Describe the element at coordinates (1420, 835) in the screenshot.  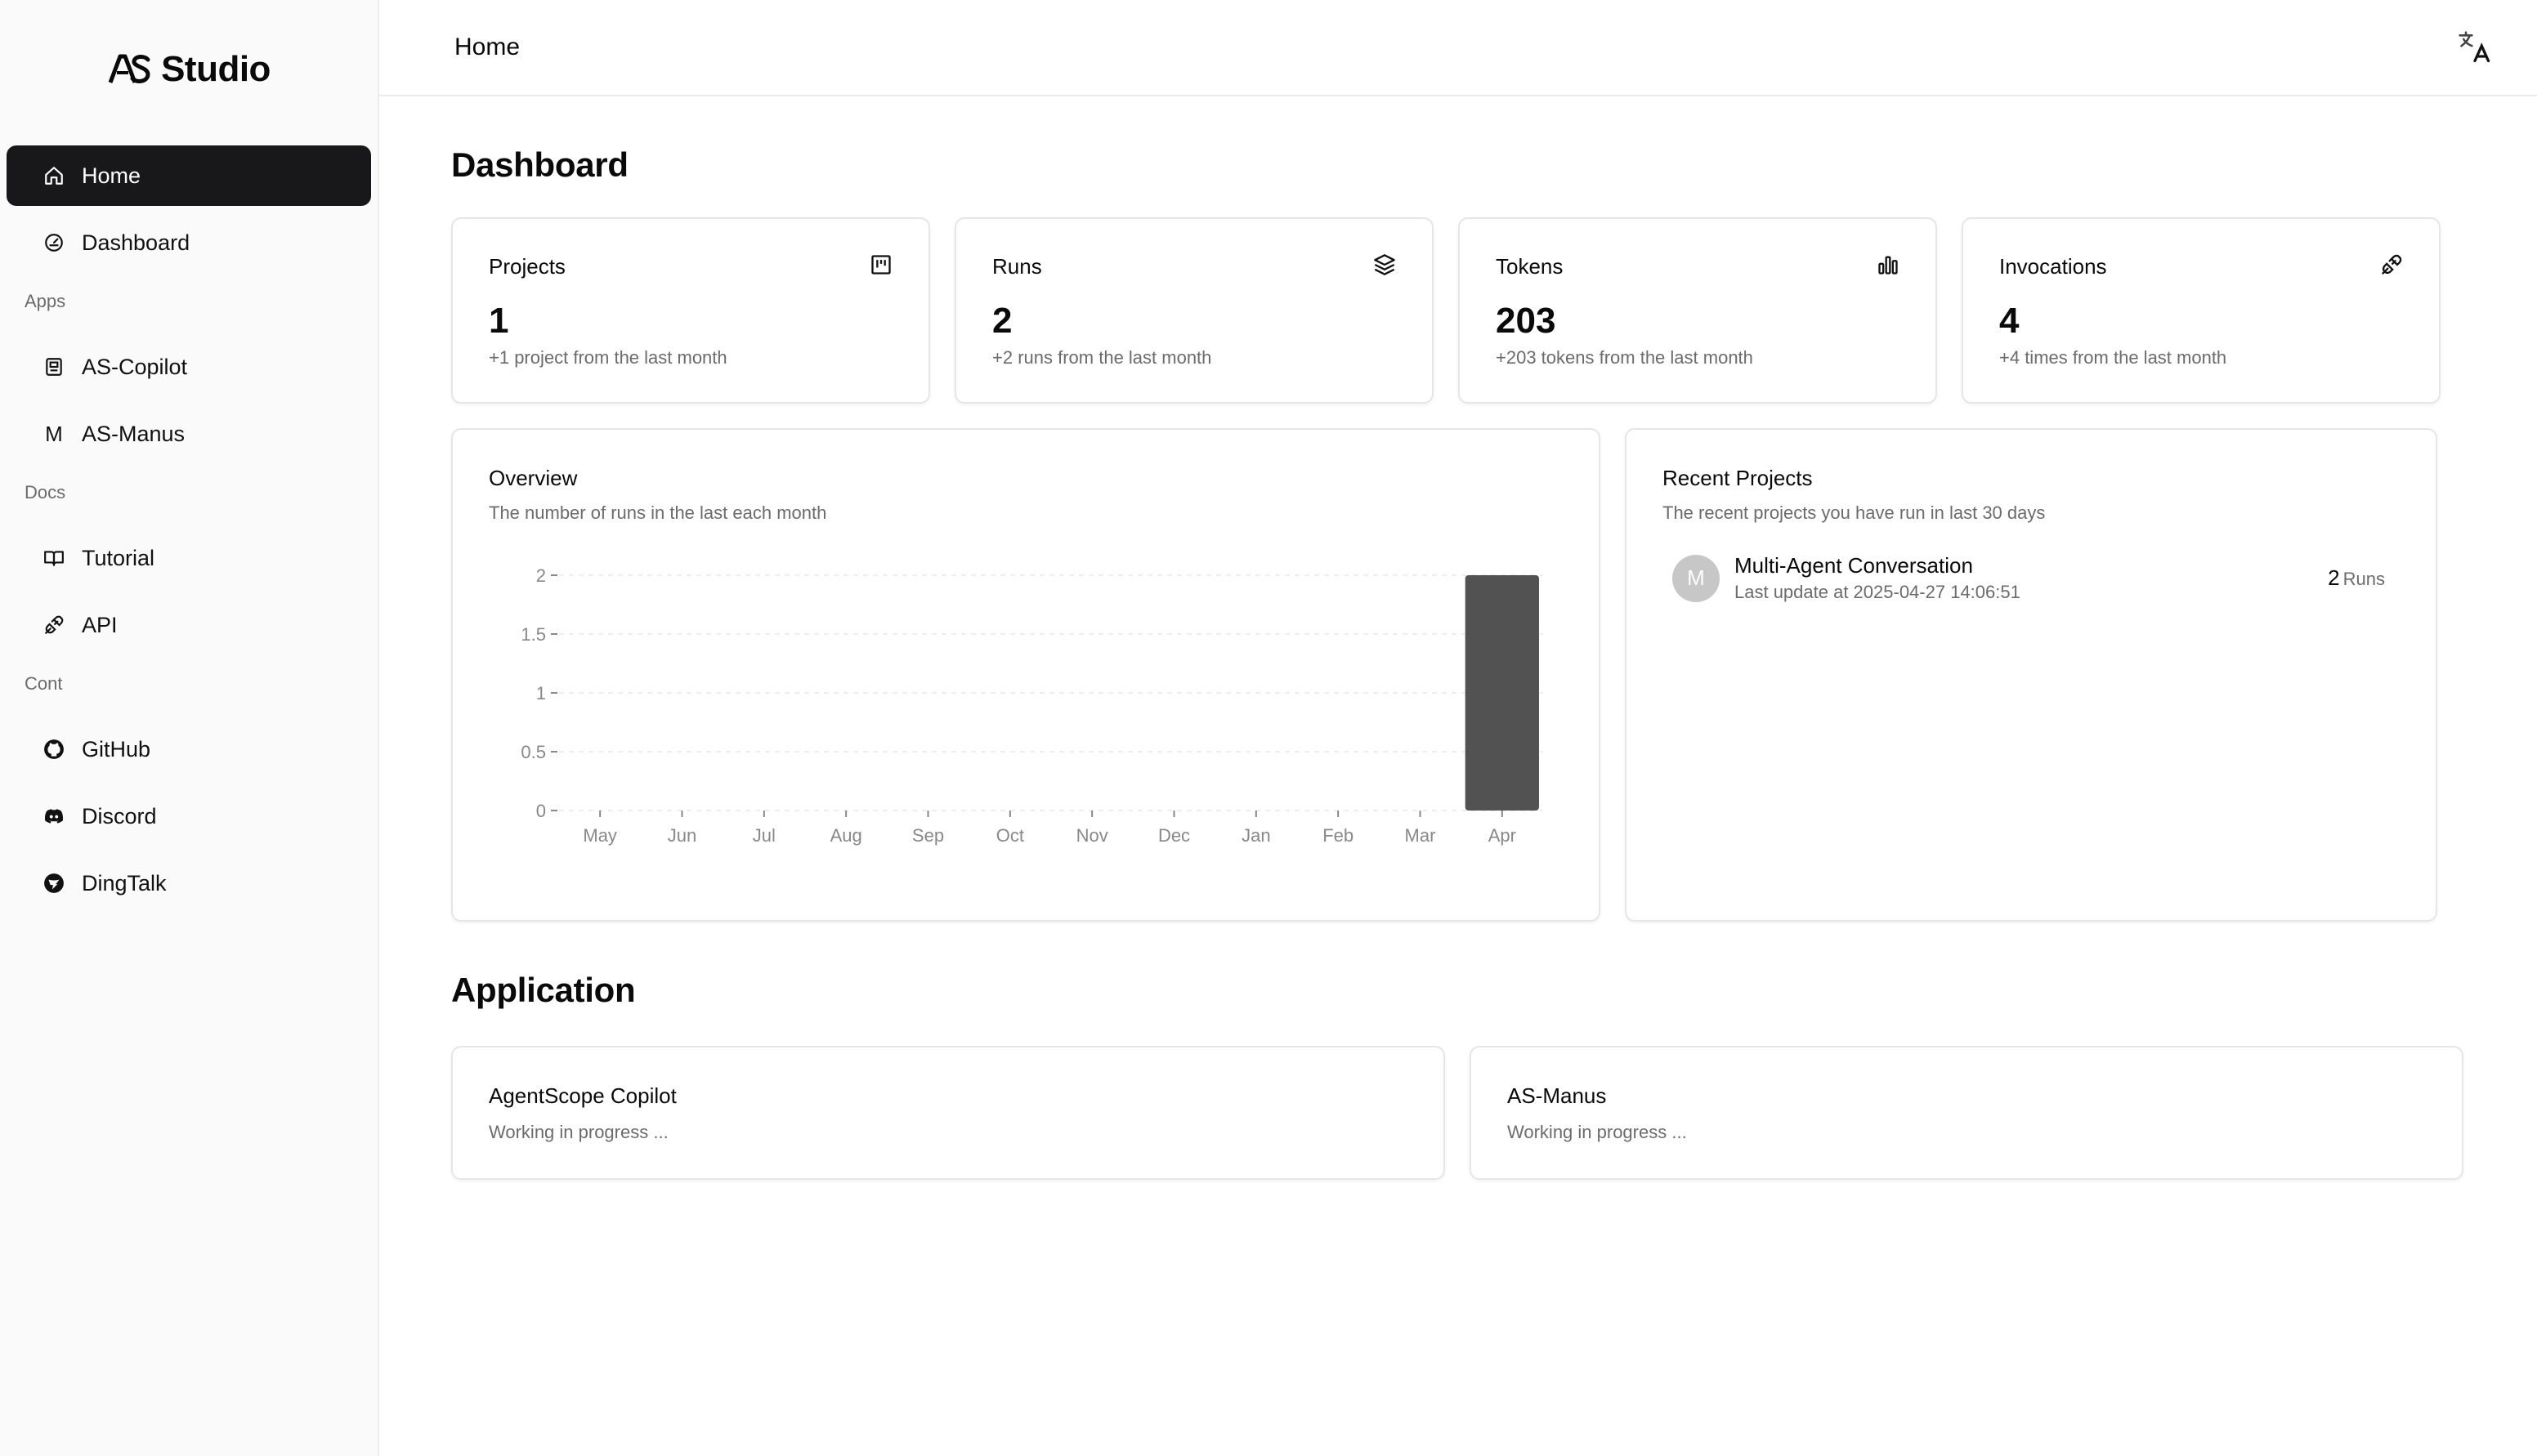
I see `x-tick-label: Mar` at that location.